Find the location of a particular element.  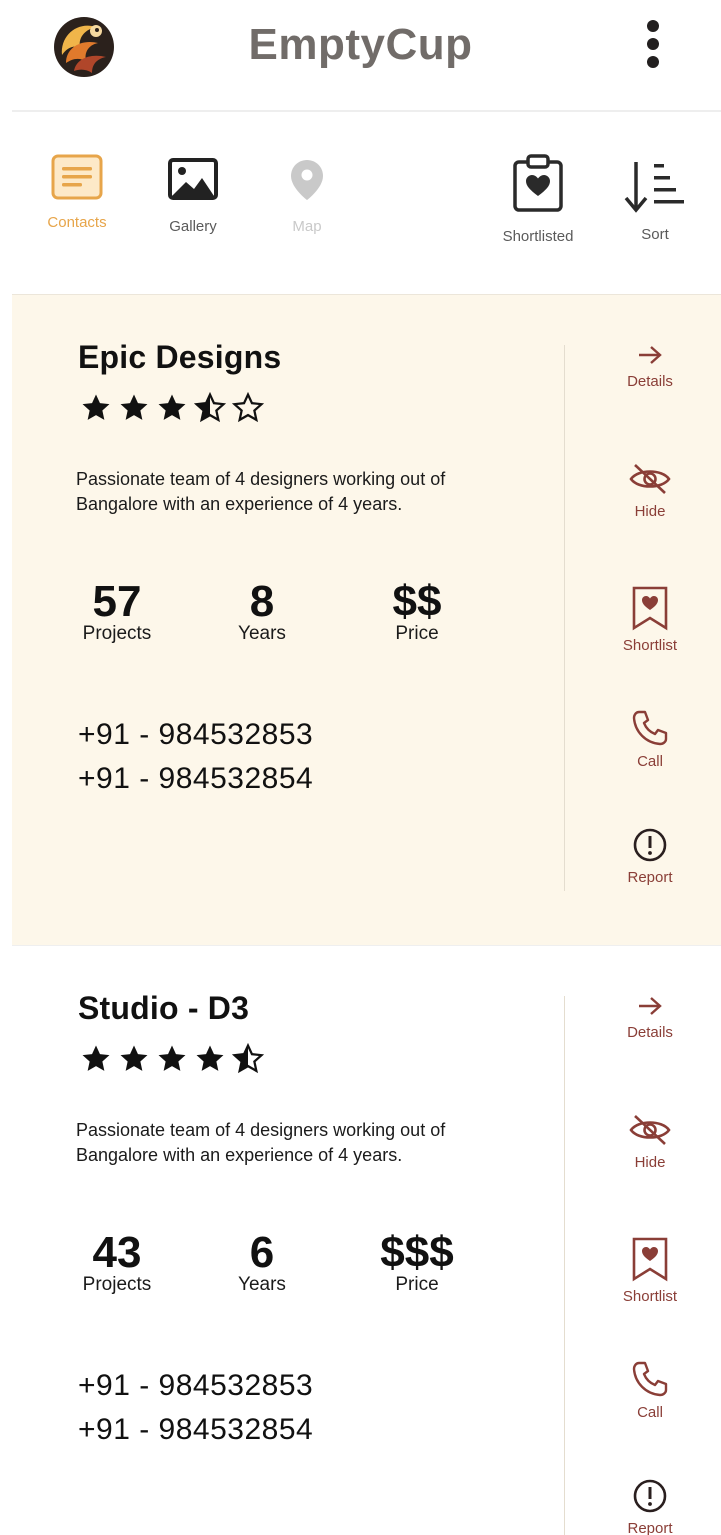

tab-contacts: Contacts is located at coordinates (77, 192).